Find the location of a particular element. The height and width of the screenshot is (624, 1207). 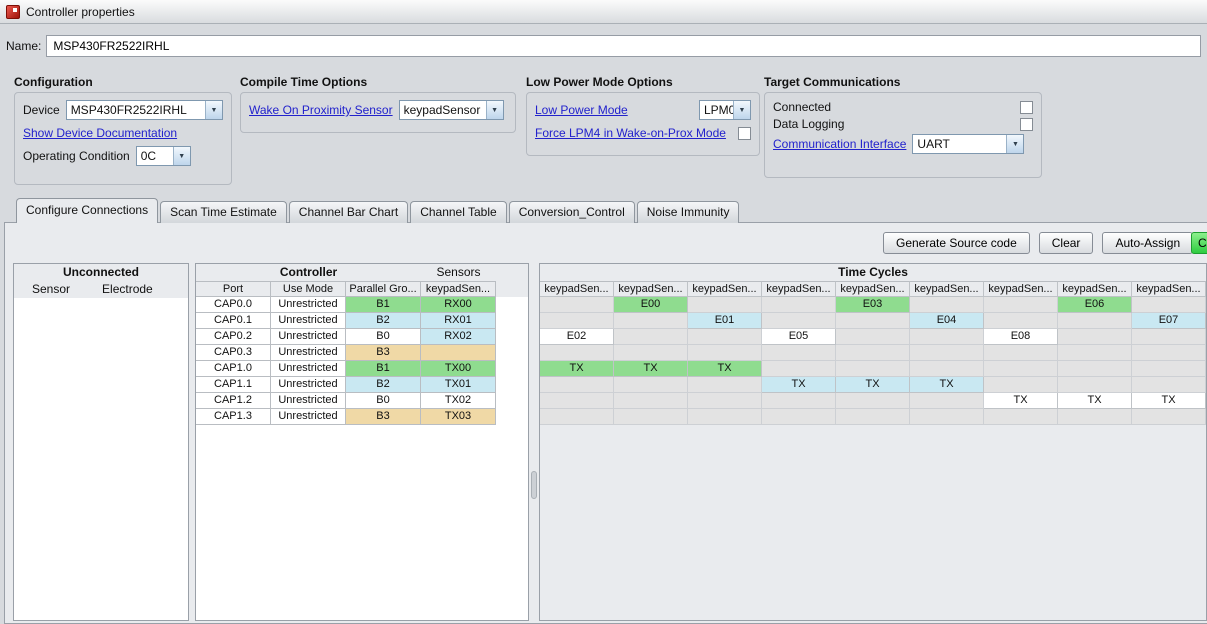

time-cycle-cell: E05 is located at coordinates (799, 337).